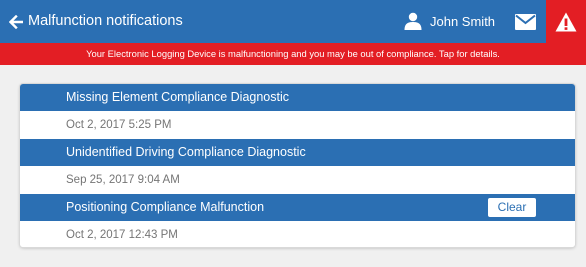 The width and height of the screenshot is (586, 267). What do you see at coordinates (525, 22) in the screenshot?
I see `mail-icon` at bounding box center [525, 22].